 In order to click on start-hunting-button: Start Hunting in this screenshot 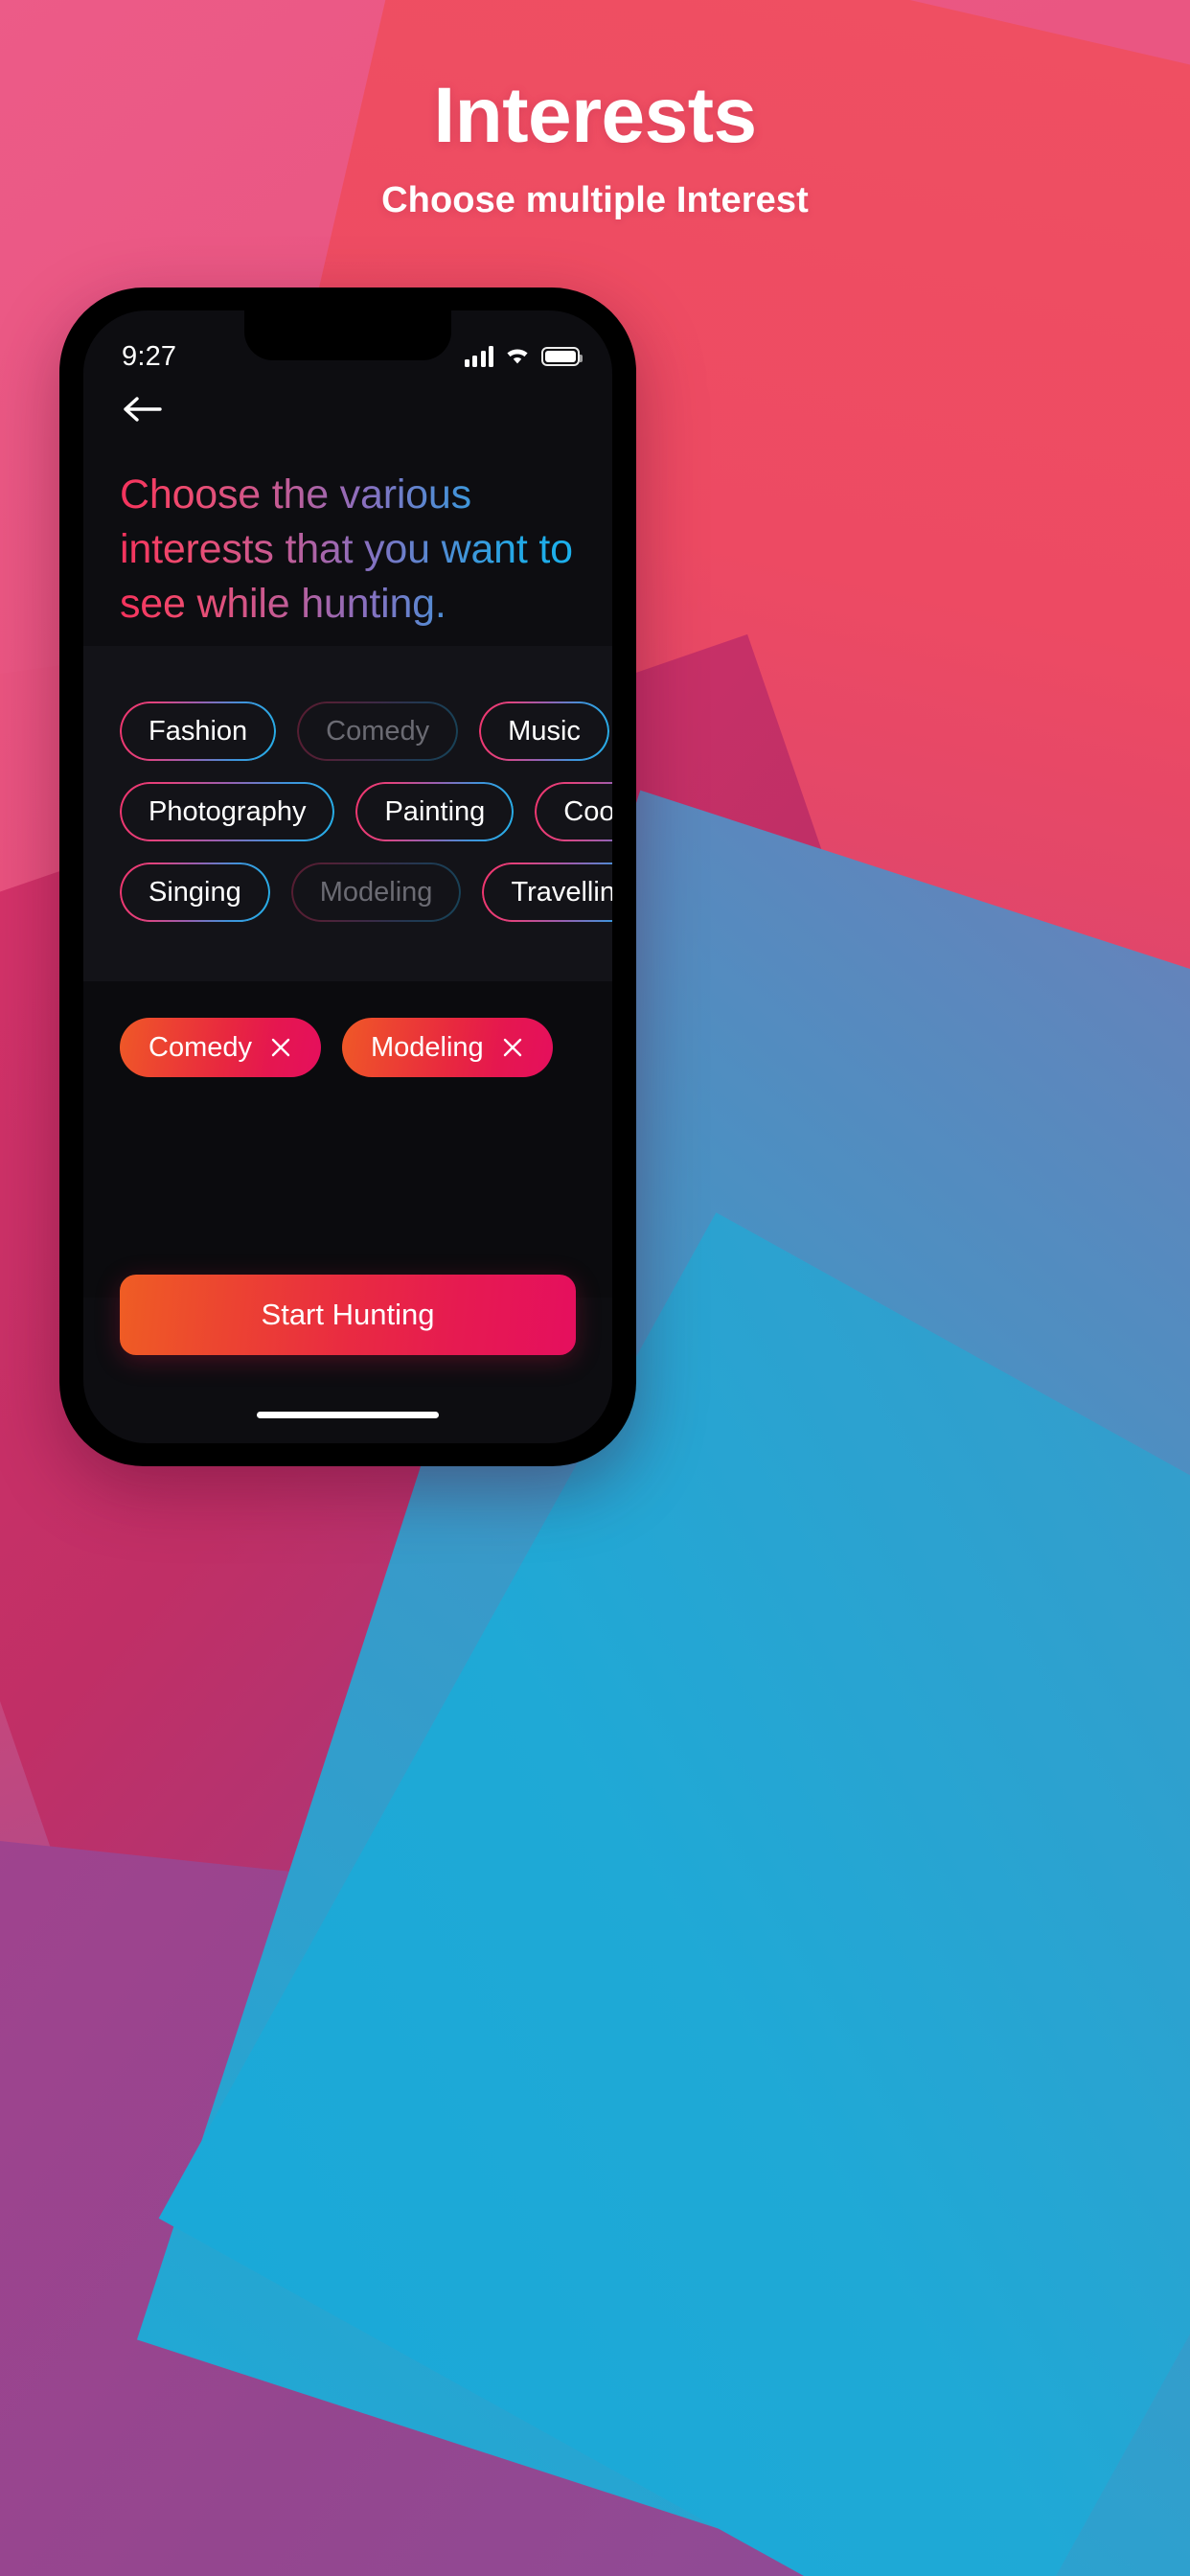, I will do `click(348, 1315)`.